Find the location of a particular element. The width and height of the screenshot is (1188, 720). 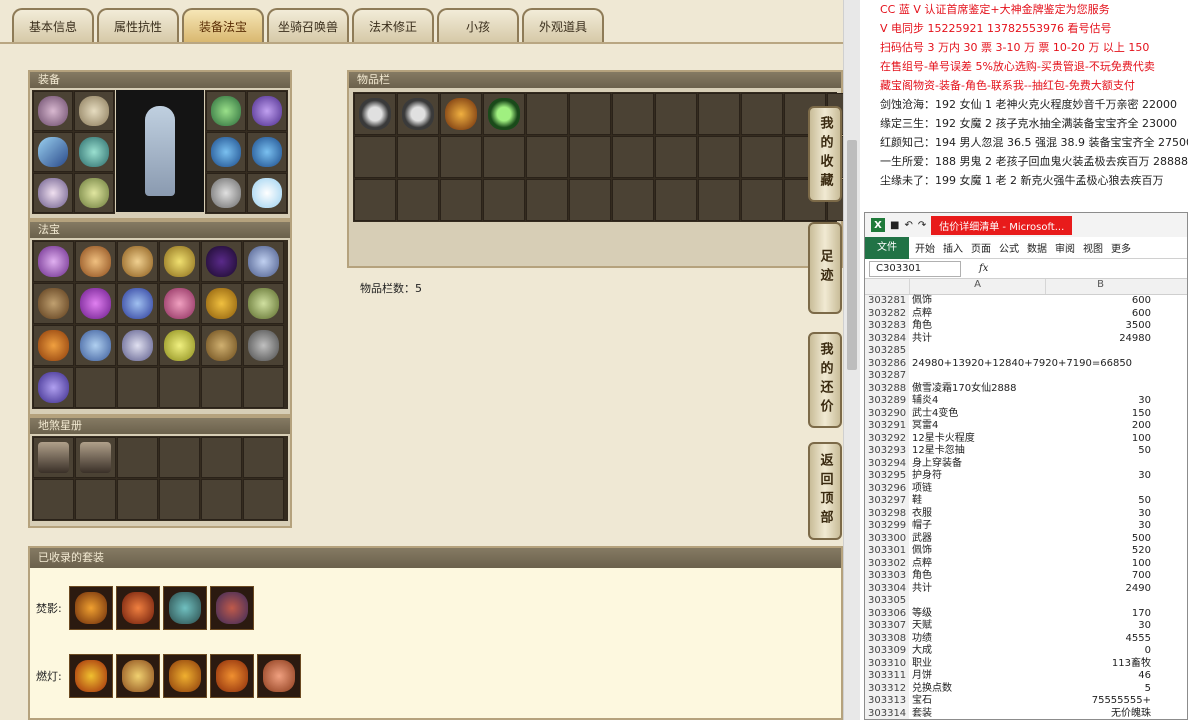

ribbon-tab: 更多 is located at coordinates (1121, 247).